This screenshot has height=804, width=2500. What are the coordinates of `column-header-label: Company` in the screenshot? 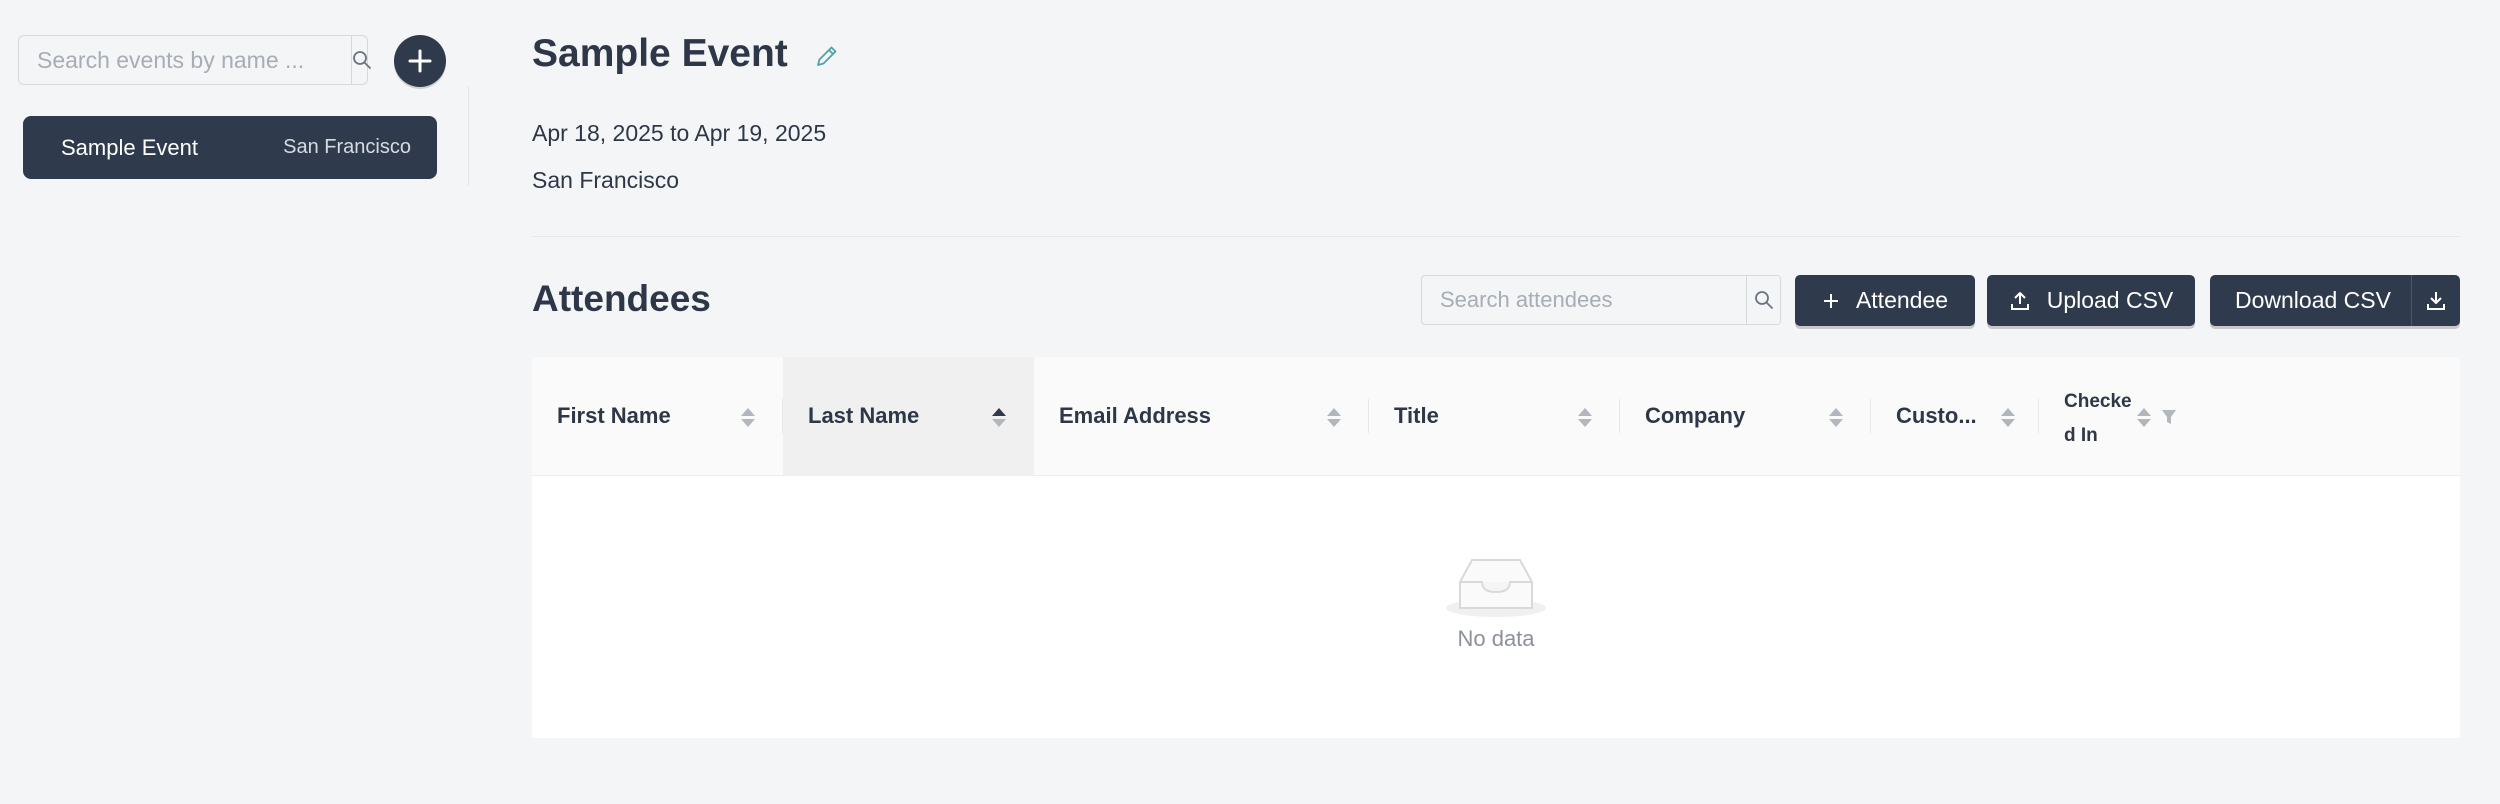 It's located at (1695, 415).